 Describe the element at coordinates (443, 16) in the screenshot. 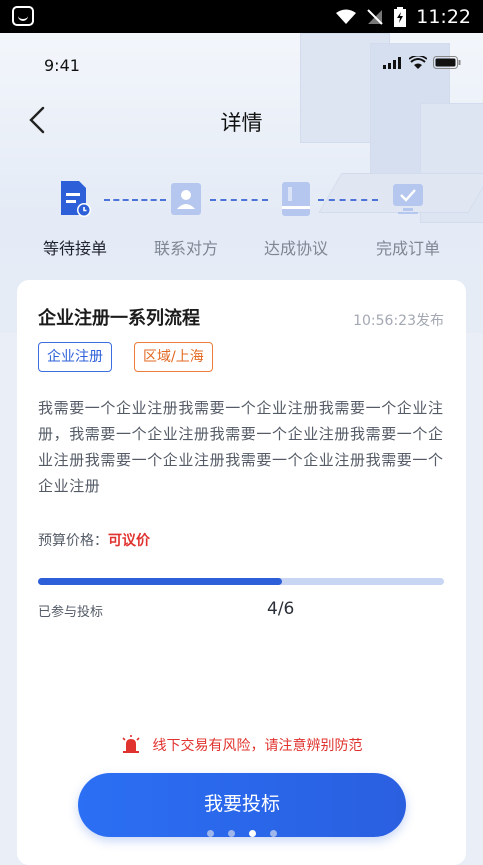

I see `android-clock: 11:22` at that location.